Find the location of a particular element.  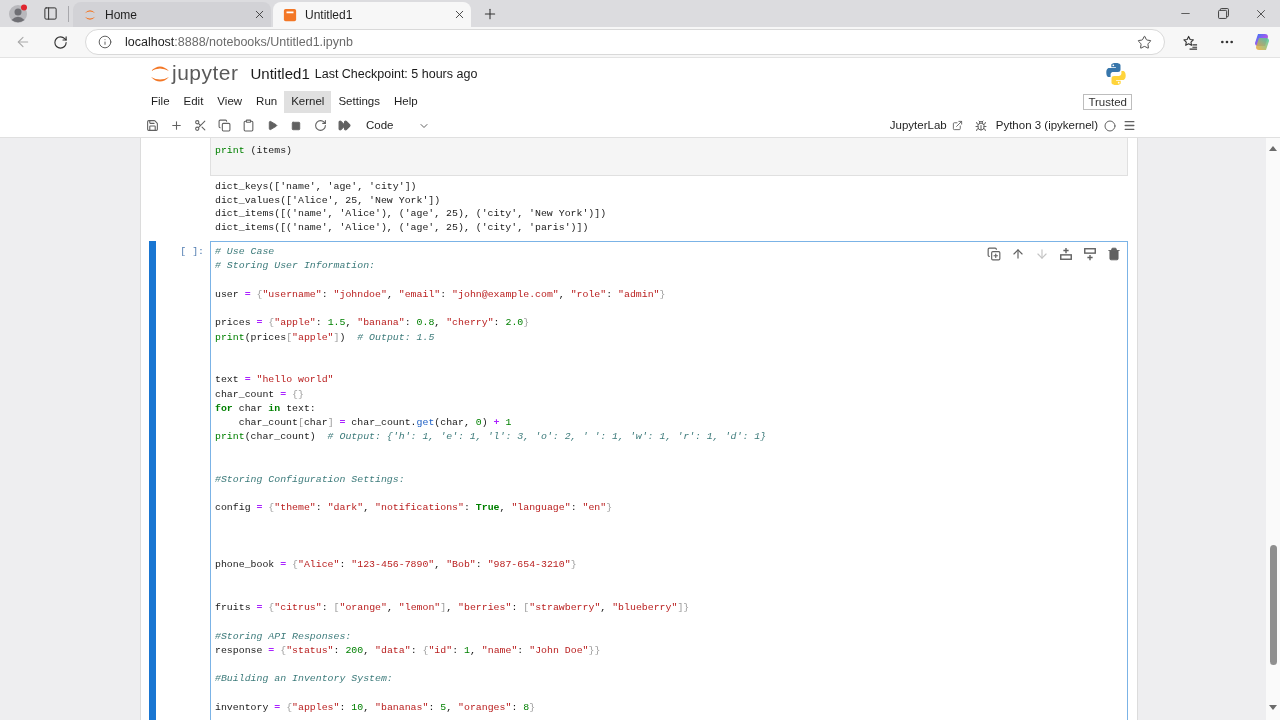

scrollbar is located at coordinates (1273, 429).